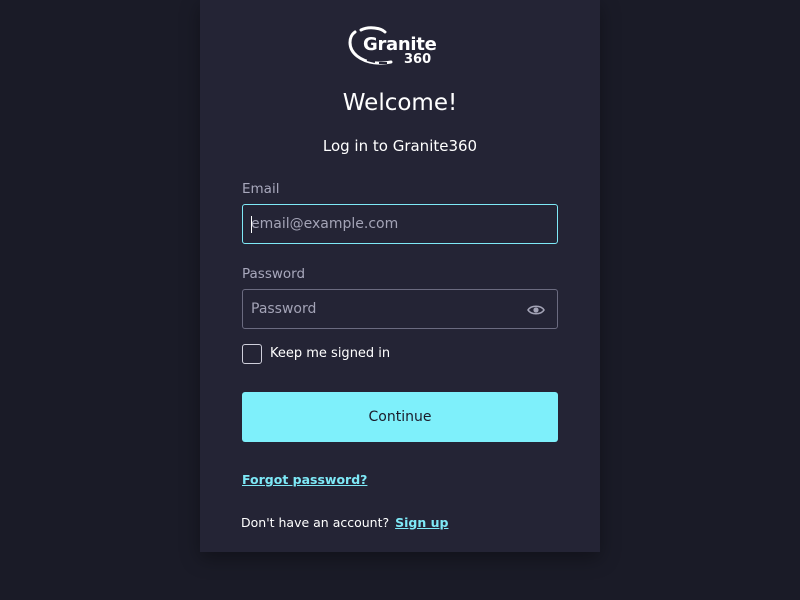 Image resolution: width=800 pixels, height=600 pixels. What do you see at coordinates (536, 309) in the screenshot?
I see `eye-icon` at bounding box center [536, 309].